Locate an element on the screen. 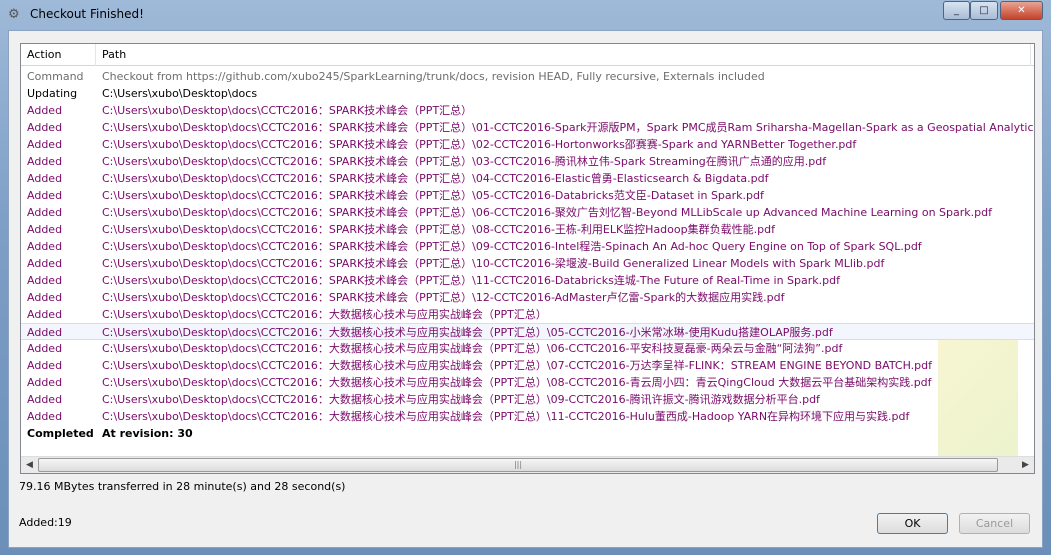 The width and height of the screenshot is (1051, 555). row-action: Completed is located at coordinates (60, 433).